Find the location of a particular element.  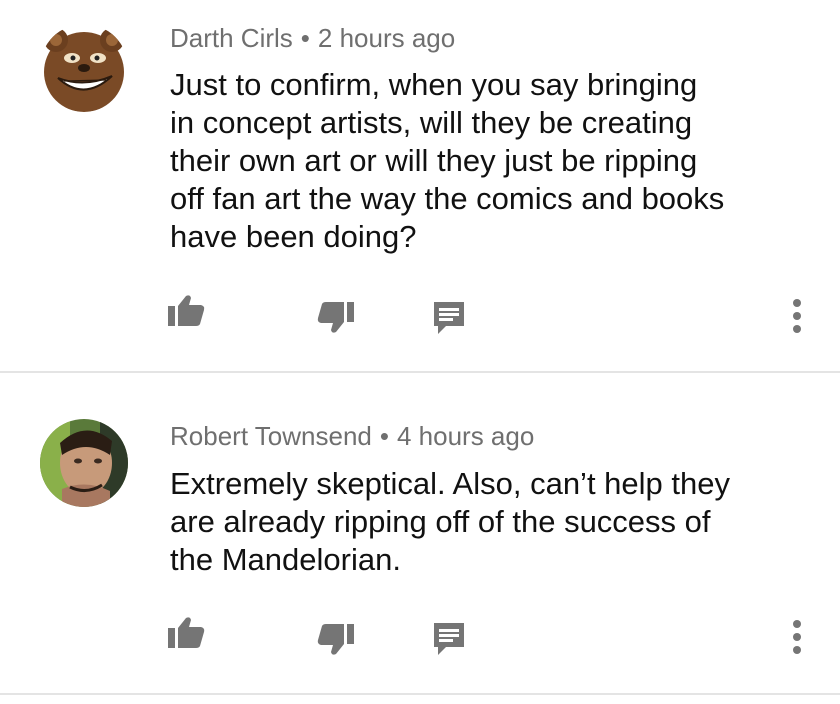

comment-meta: Darth Cirls • 2 hours ago is located at coordinates (312, 38).